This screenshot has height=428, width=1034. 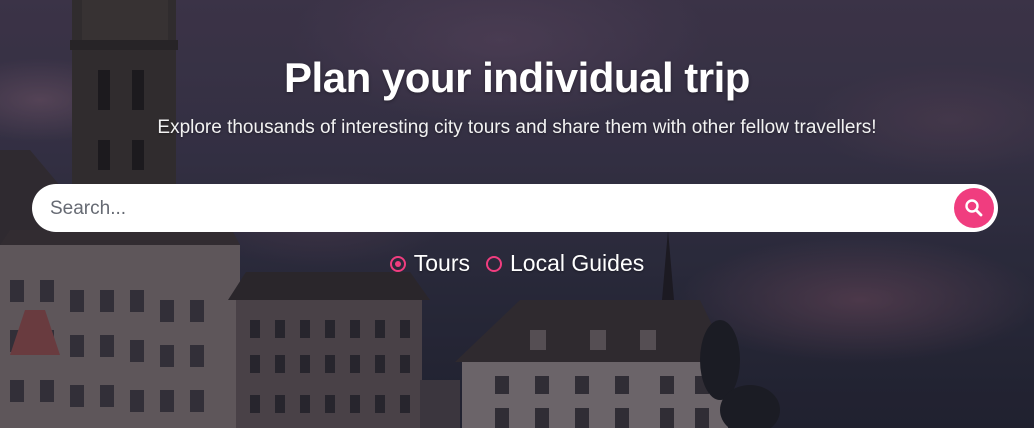 I want to click on radio-label: Tours, so click(x=441, y=263).